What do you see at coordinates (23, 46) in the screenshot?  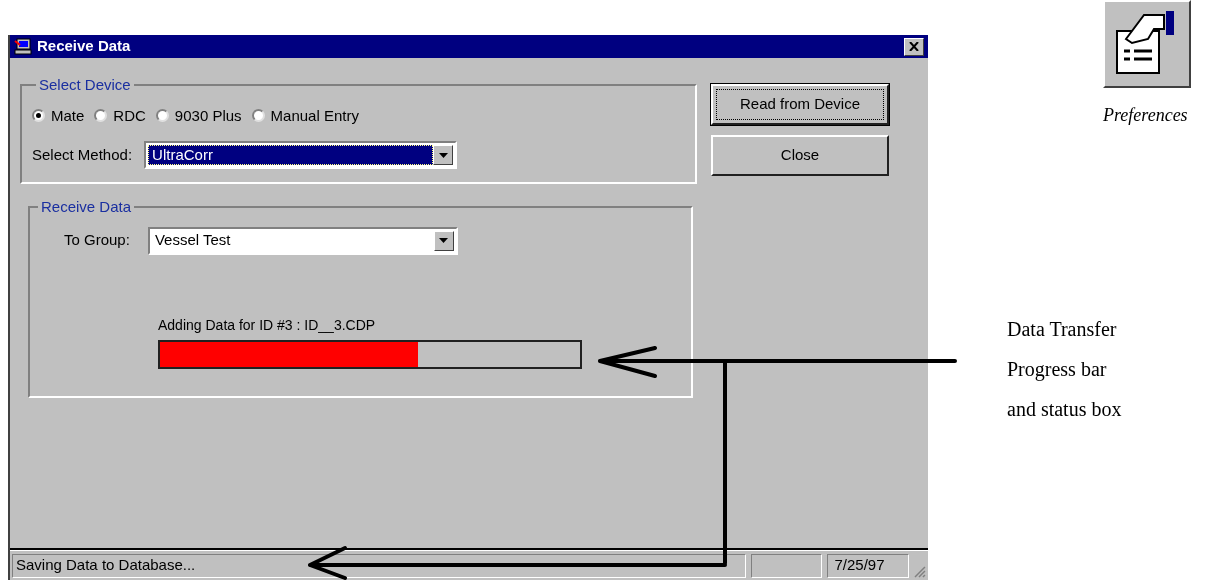 I see `computer-icon` at bounding box center [23, 46].